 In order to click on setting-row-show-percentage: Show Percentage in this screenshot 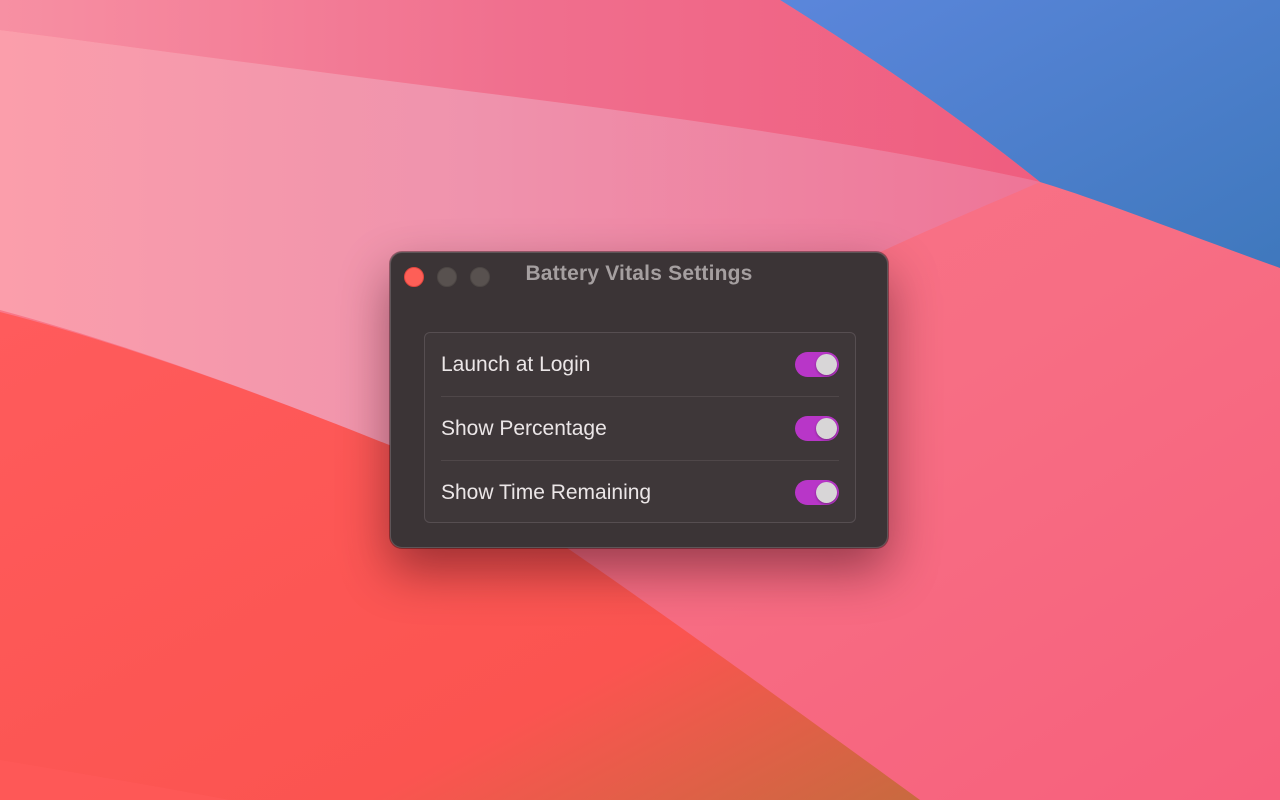, I will do `click(640, 428)`.